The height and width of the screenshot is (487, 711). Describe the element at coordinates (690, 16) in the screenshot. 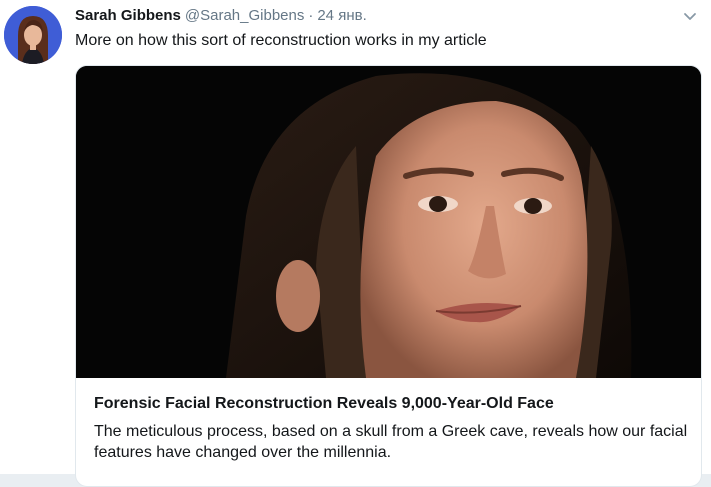

I see `chevron-down-icon` at that location.